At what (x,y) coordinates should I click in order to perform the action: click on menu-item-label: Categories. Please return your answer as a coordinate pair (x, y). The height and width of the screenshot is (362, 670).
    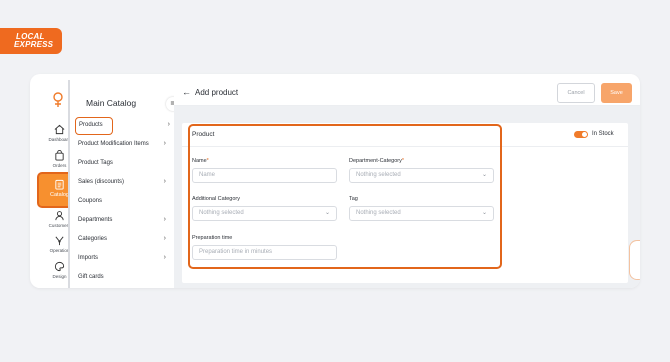
    Looking at the image, I should click on (93, 239).